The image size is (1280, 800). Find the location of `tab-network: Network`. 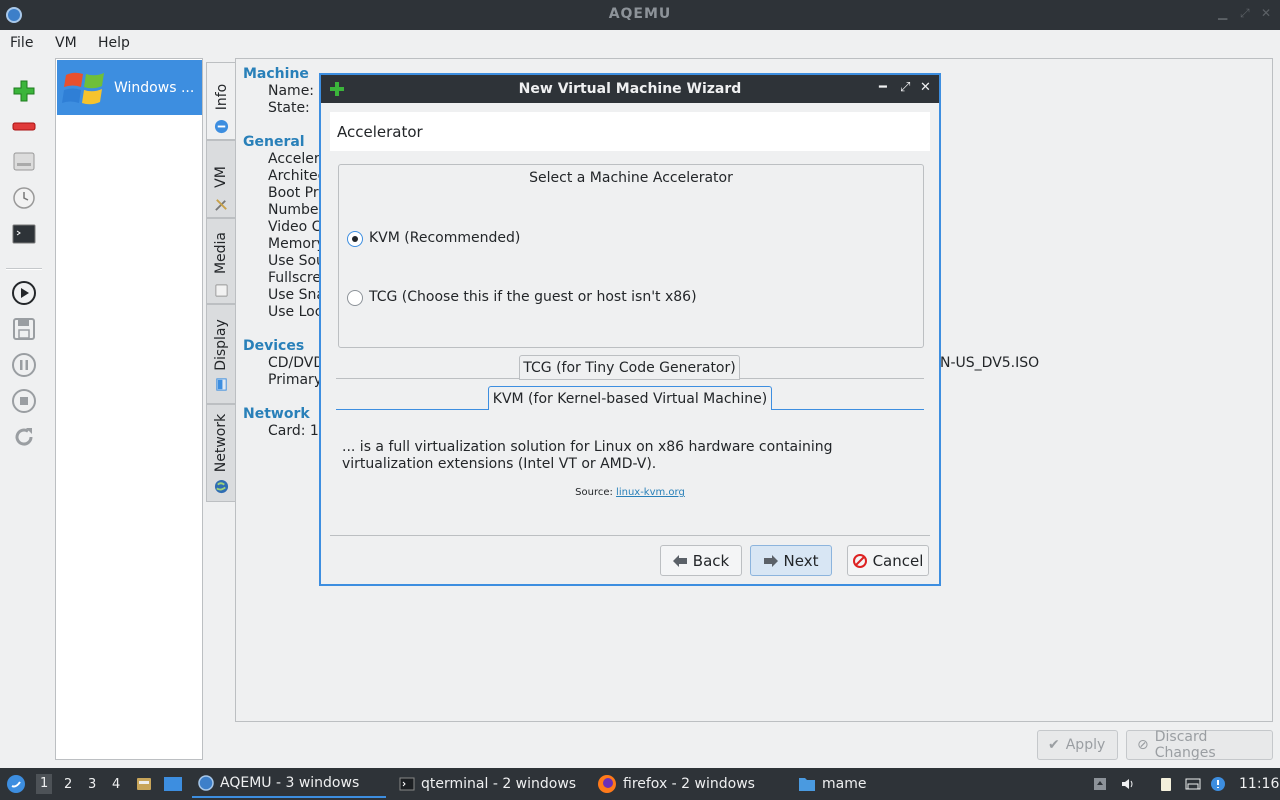

tab-network: Network is located at coordinates (221, 453).